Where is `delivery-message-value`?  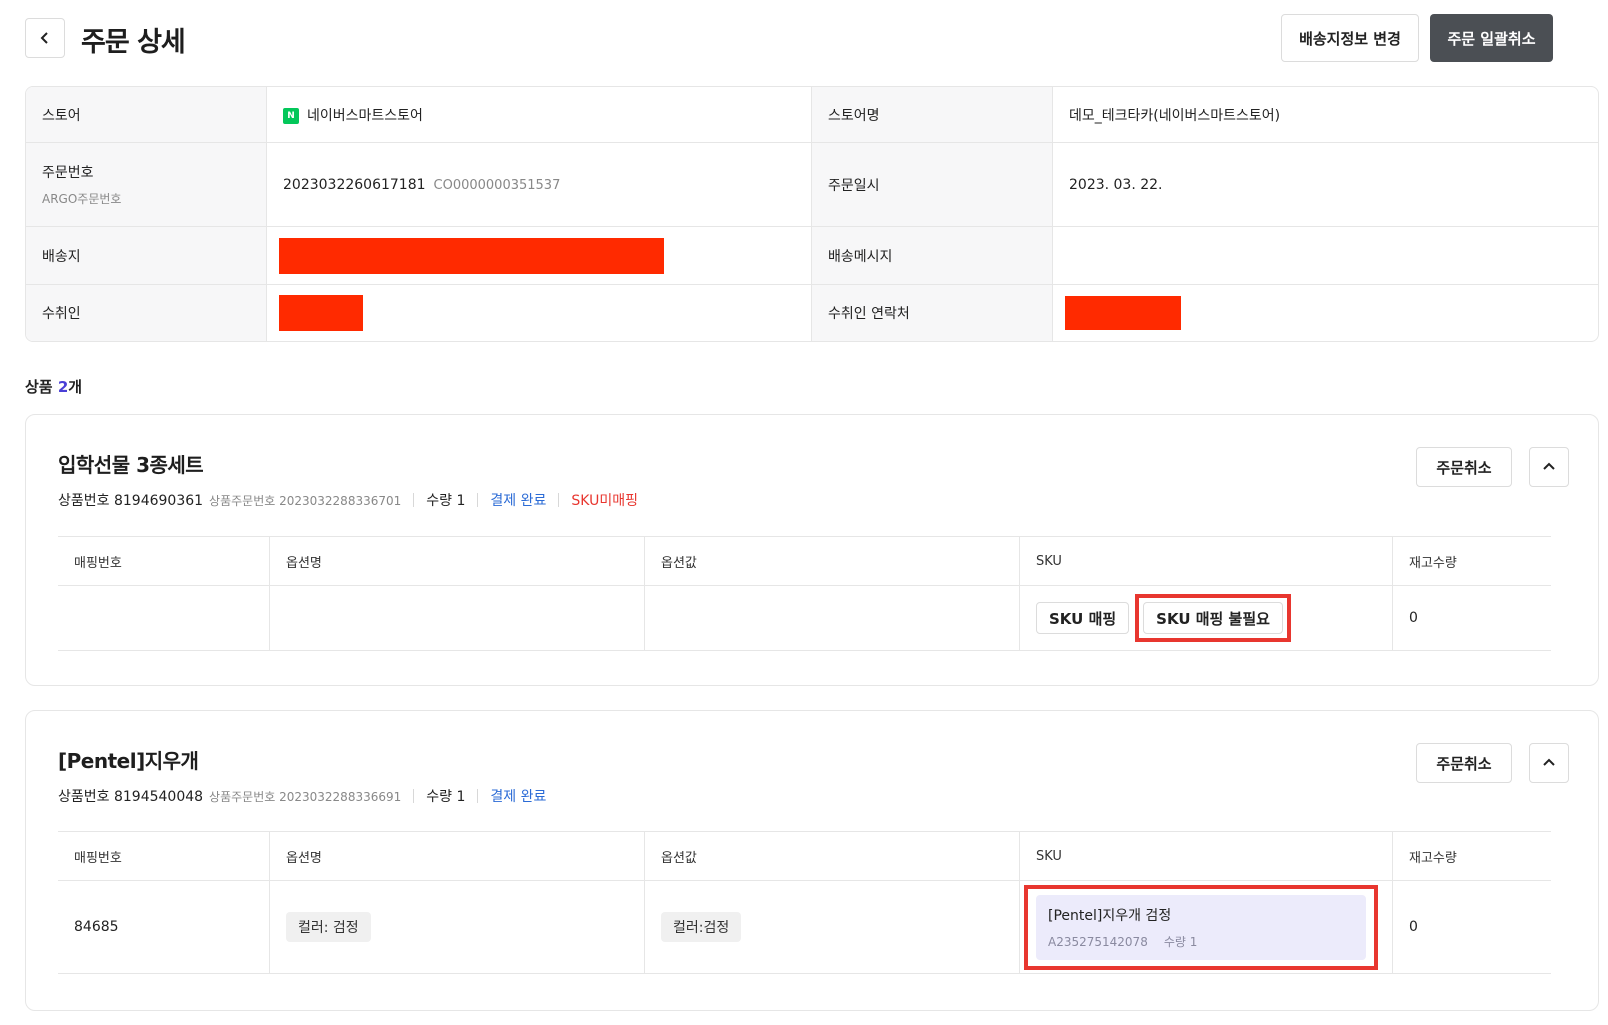 delivery-message-value is located at coordinates (1325, 255).